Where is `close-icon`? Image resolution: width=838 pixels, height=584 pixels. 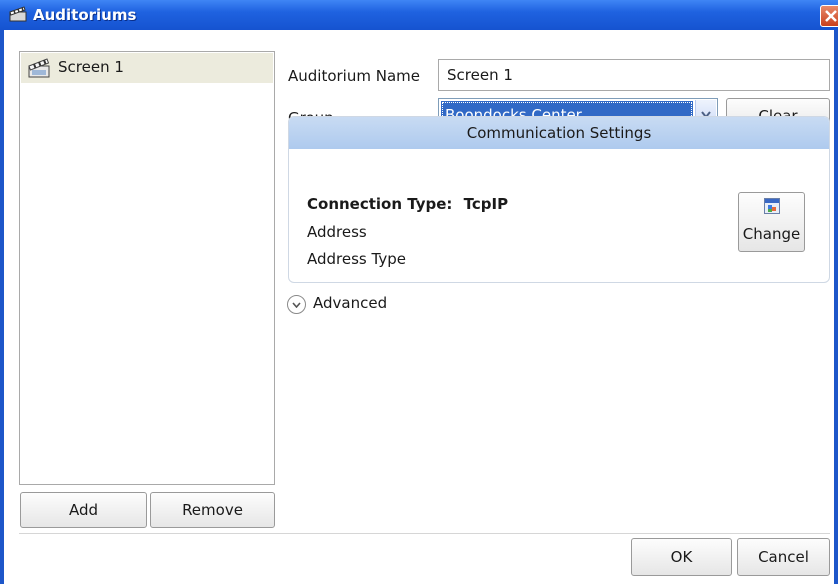 close-icon is located at coordinates (831, 16).